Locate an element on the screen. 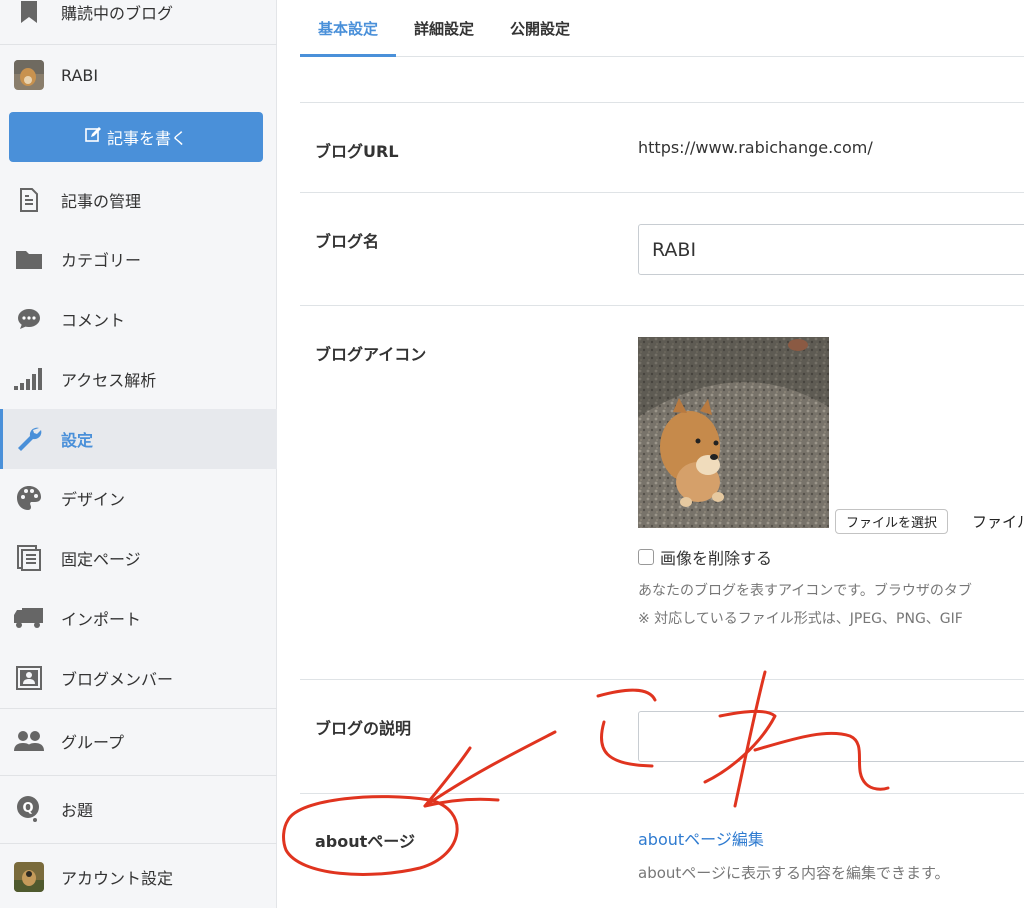 The height and width of the screenshot is (908, 1024). sidebar-item-subscribed: 購読中のブログ is located at coordinates (138, 15).